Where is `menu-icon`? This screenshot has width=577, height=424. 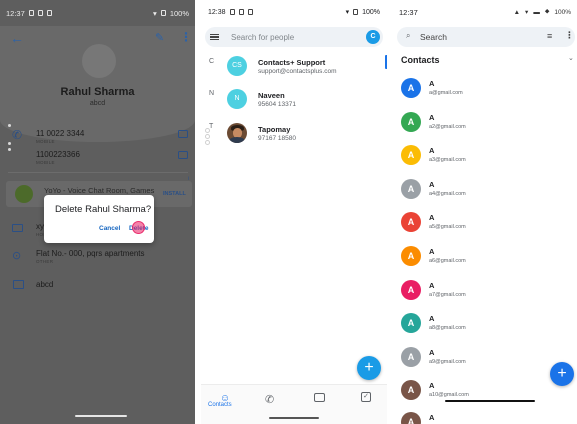
menu-icon is located at coordinates (214, 37).